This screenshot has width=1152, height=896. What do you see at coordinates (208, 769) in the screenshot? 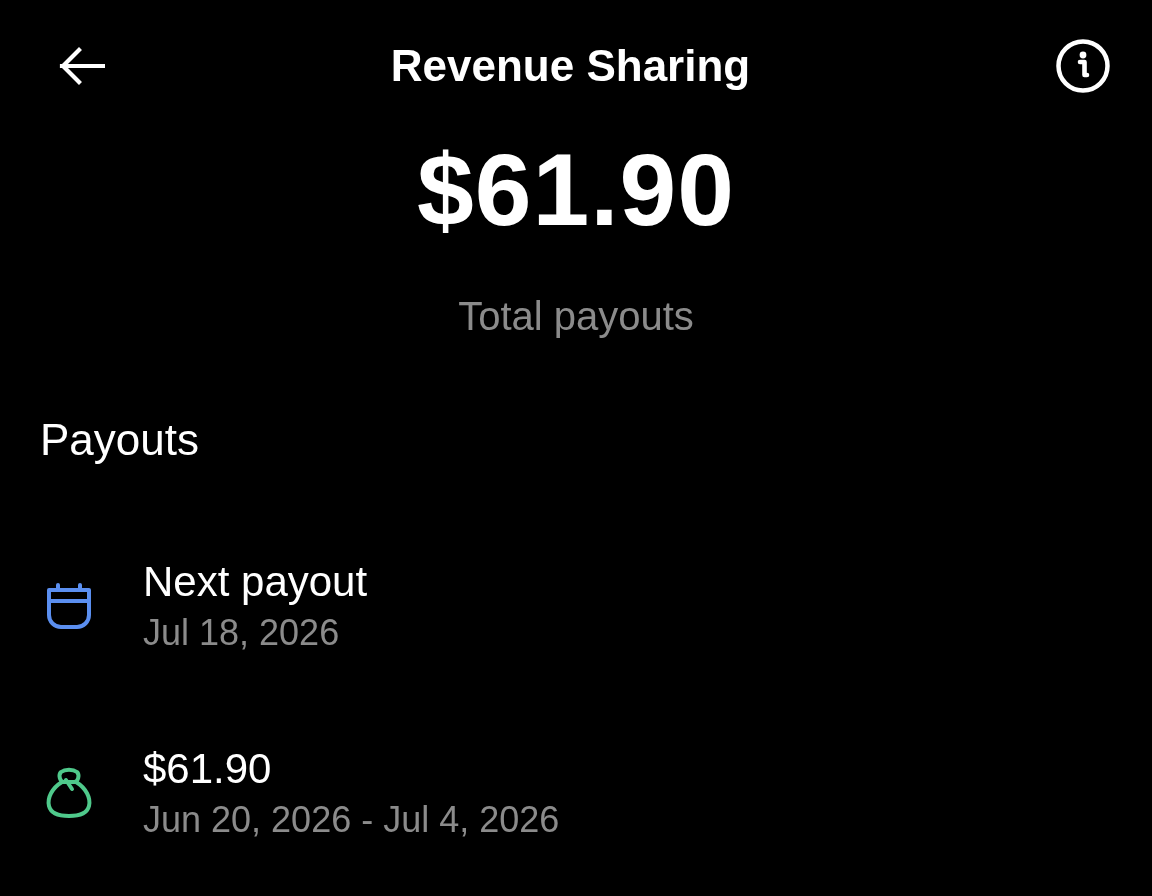
I see `payout-title: $61.90` at bounding box center [208, 769].